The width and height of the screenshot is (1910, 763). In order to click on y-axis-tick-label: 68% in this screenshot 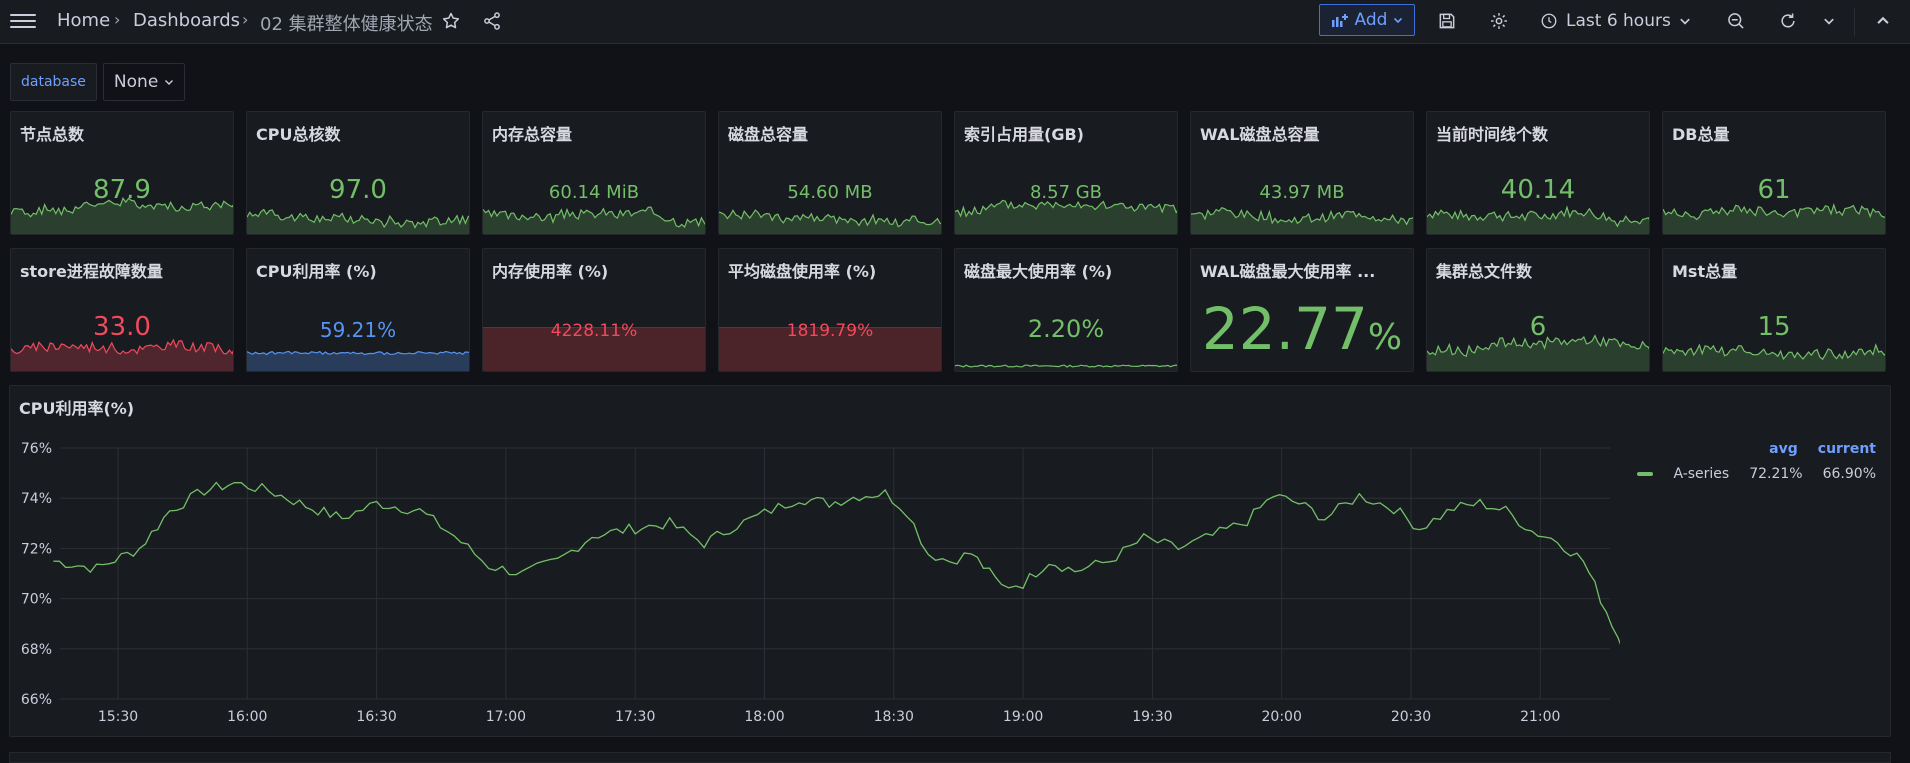, I will do `click(36, 650)`.